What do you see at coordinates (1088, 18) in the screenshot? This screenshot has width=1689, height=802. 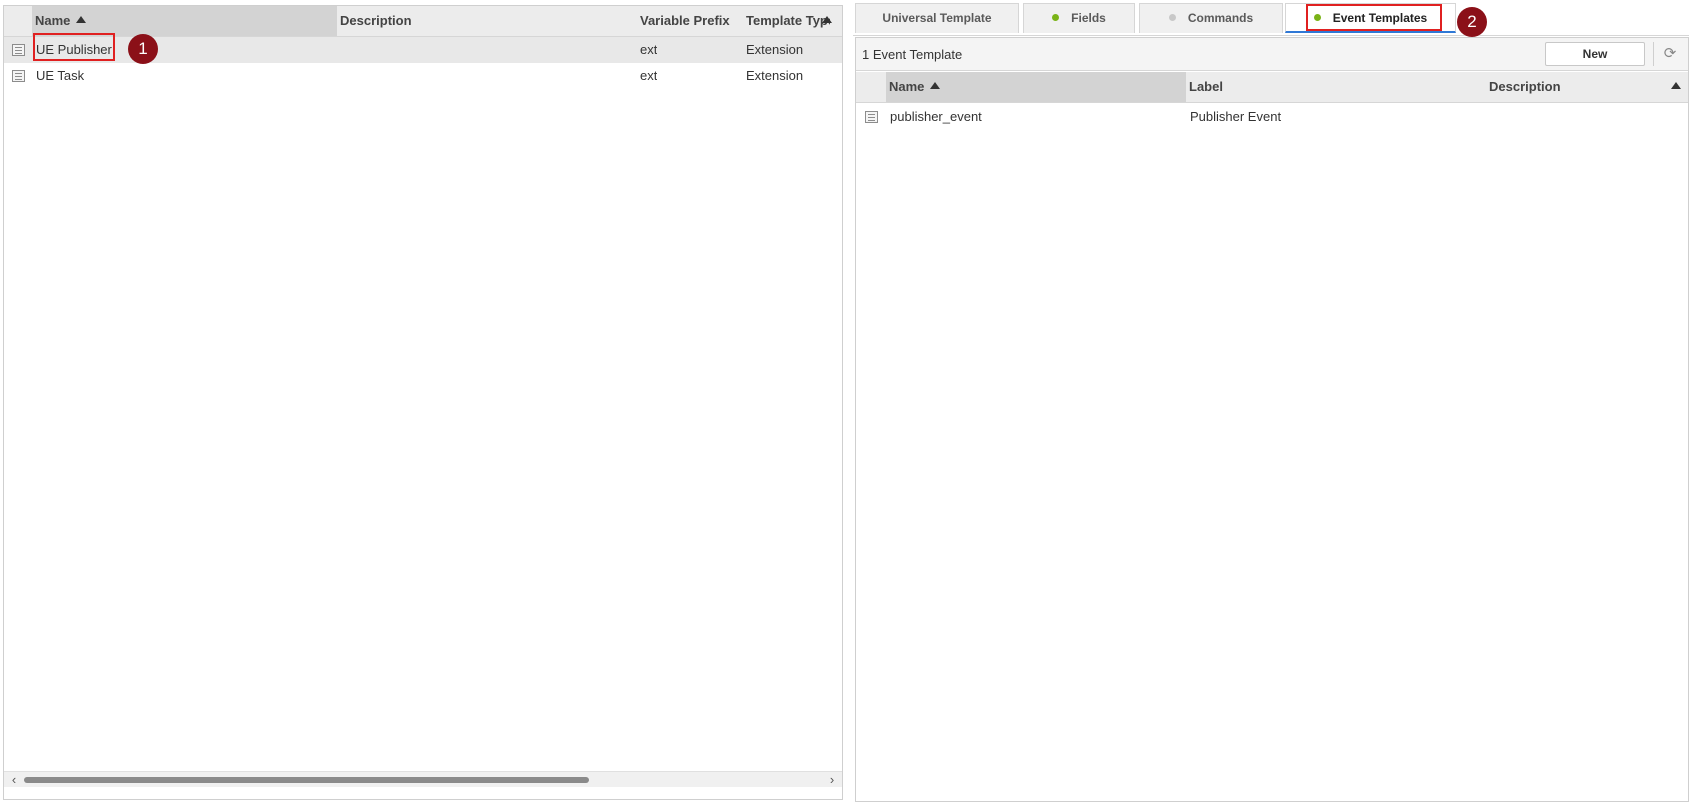 I see `tab-label: Fields` at bounding box center [1088, 18].